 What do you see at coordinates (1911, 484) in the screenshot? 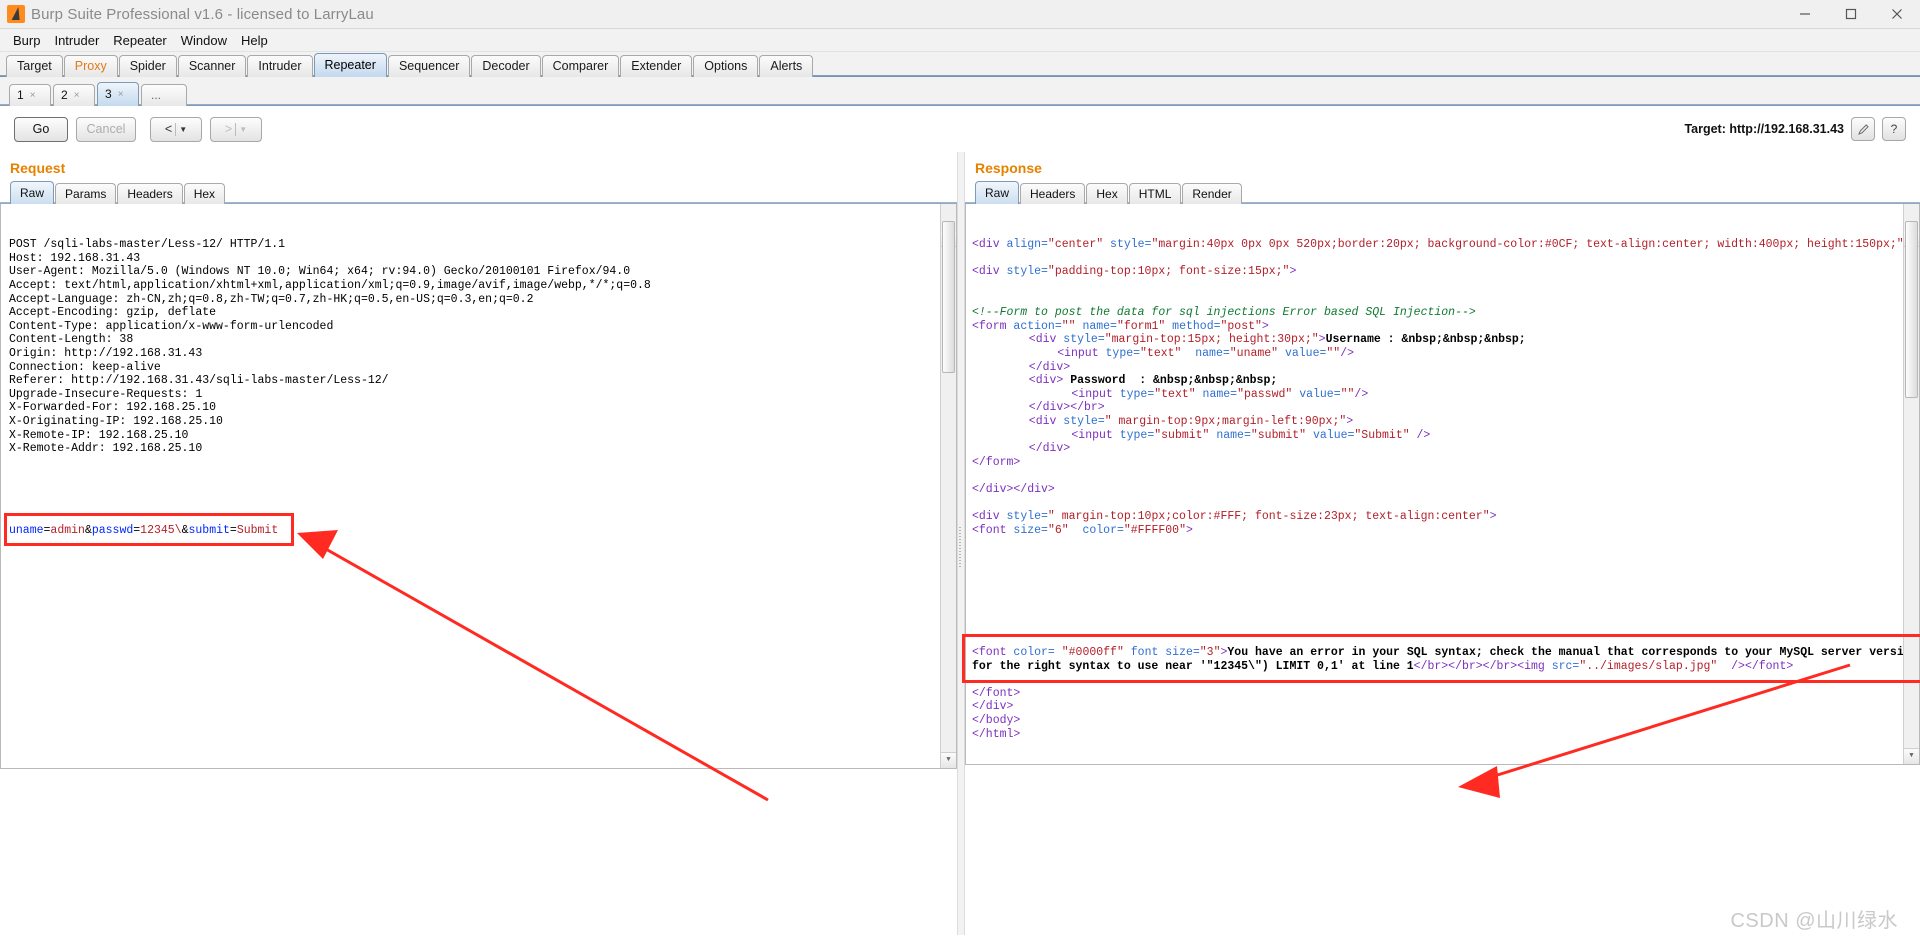
I see `response-scrollbar: ▲ ▼` at bounding box center [1911, 484].